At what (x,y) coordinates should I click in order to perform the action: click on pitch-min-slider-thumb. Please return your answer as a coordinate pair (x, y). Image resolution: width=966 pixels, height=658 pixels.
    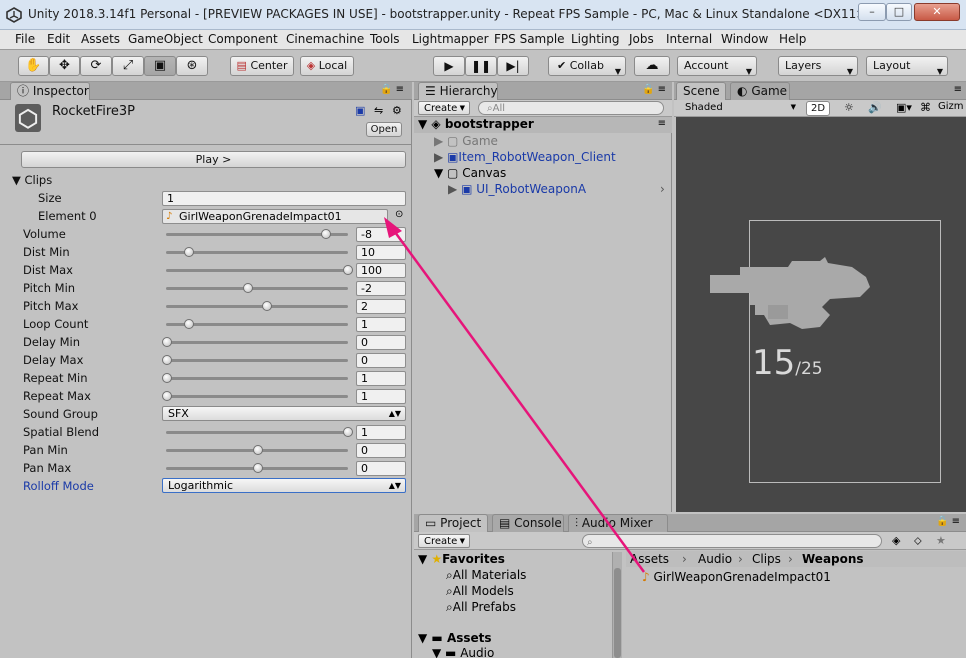
    Looking at the image, I should click on (248, 288).